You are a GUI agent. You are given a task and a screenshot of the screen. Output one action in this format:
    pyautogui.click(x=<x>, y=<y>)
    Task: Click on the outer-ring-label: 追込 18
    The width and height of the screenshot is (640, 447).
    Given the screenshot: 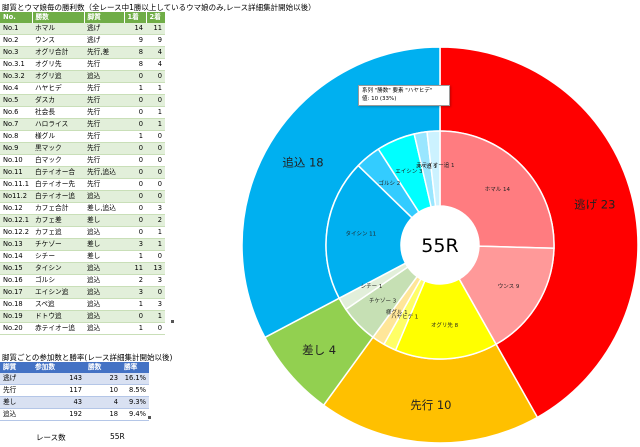 What is the action you would take?
    pyautogui.click(x=302, y=162)
    